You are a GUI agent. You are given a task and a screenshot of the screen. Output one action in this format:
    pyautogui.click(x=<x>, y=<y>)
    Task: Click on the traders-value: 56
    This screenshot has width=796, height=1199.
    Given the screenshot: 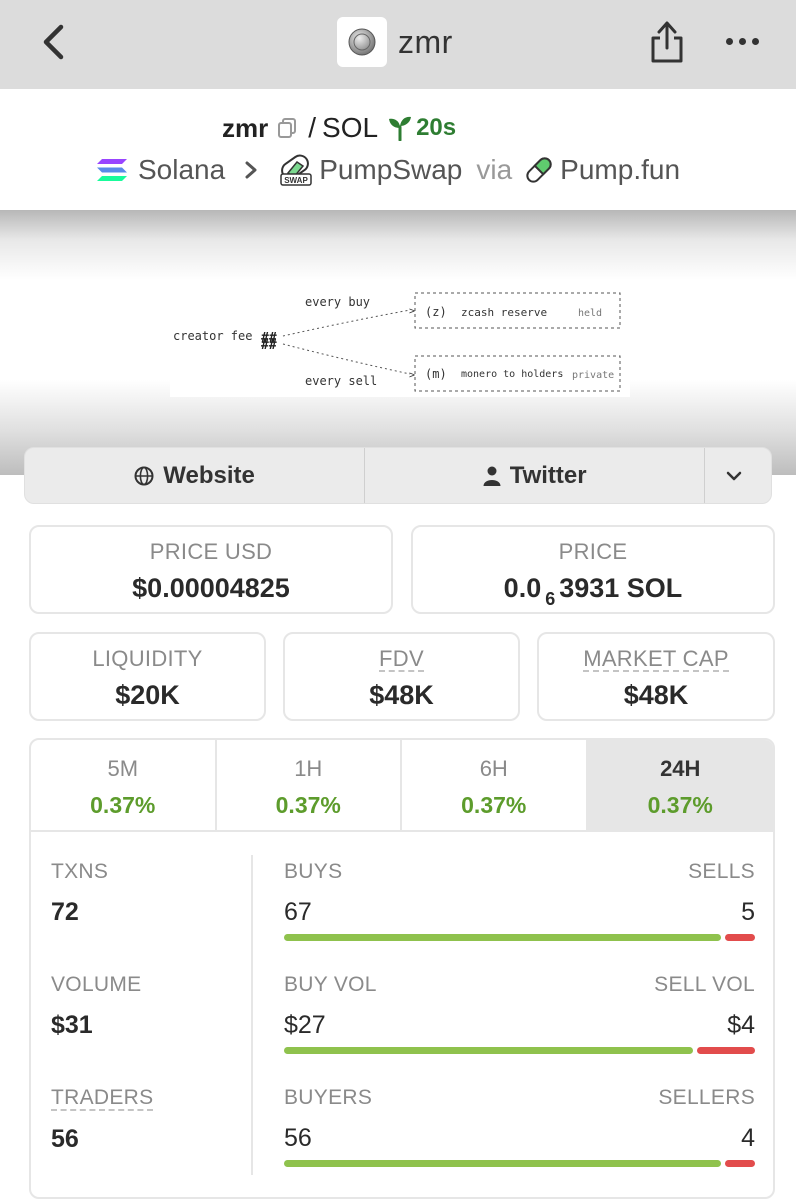 What is the action you would take?
    pyautogui.click(x=65, y=1139)
    